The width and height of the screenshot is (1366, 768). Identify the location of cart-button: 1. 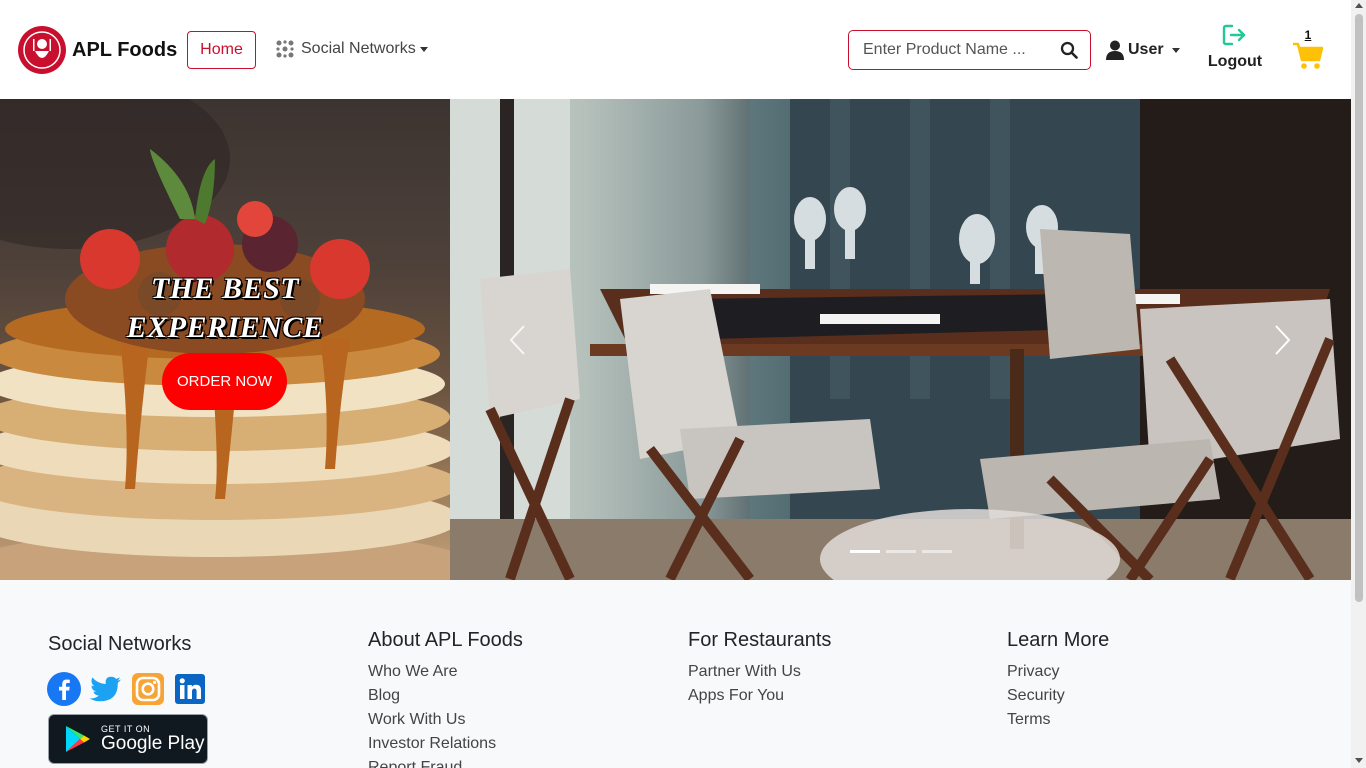
(1308, 51).